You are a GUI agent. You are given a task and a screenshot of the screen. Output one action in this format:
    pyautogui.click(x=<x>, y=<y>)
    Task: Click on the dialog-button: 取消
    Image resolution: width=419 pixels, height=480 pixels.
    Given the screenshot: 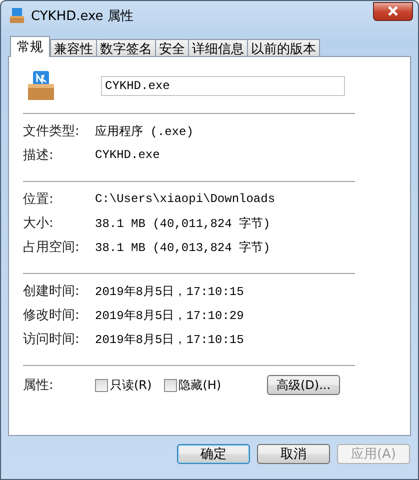 What is the action you would take?
    pyautogui.click(x=293, y=454)
    